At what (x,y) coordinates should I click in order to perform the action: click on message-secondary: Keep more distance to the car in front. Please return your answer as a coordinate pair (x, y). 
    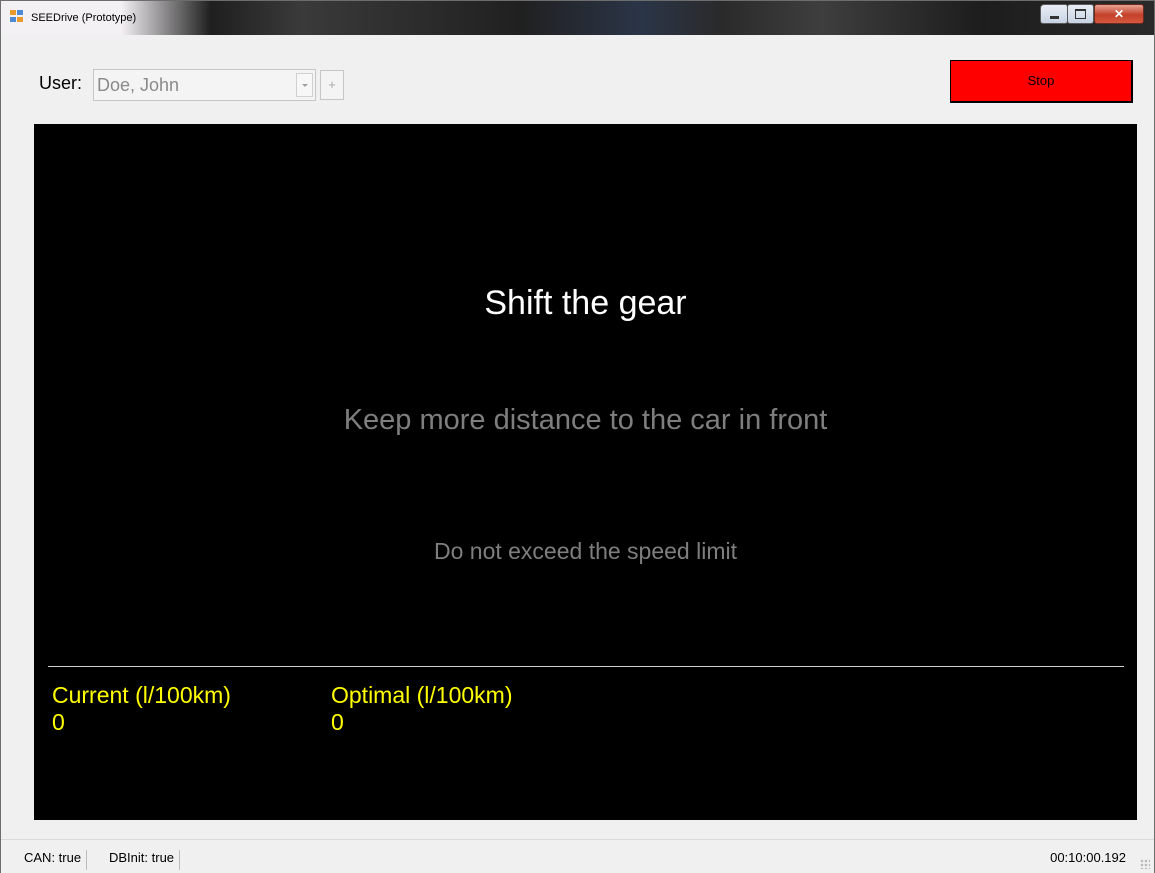
    Looking at the image, I should click on (585, 420).